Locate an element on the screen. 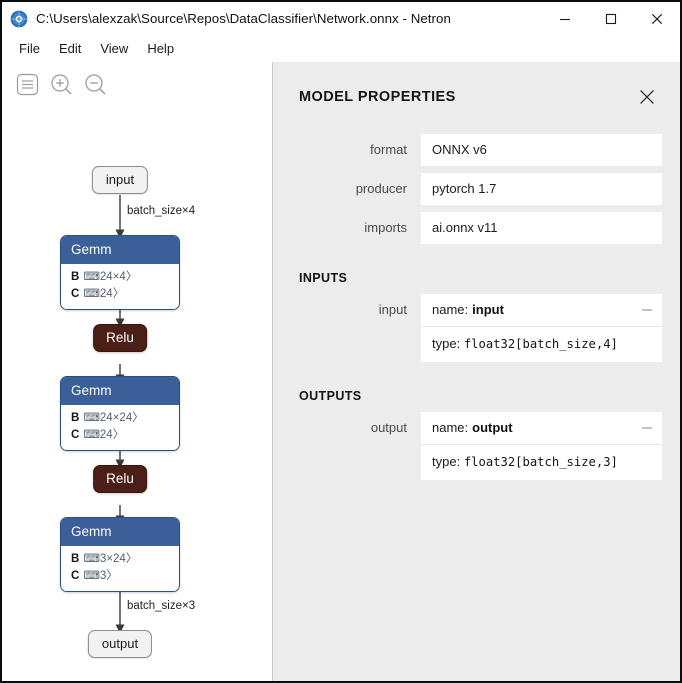  graph-node-input: input is located at coordinates (120, 180).